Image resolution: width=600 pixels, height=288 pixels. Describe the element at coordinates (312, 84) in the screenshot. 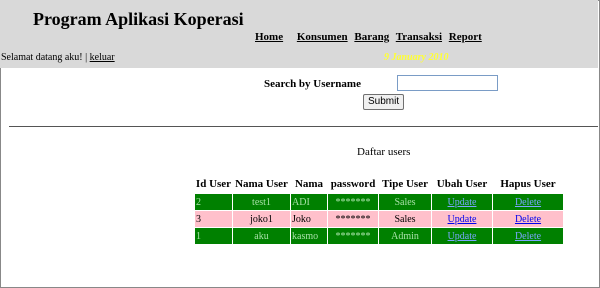

I see `search-label: Search by Username` at that location.